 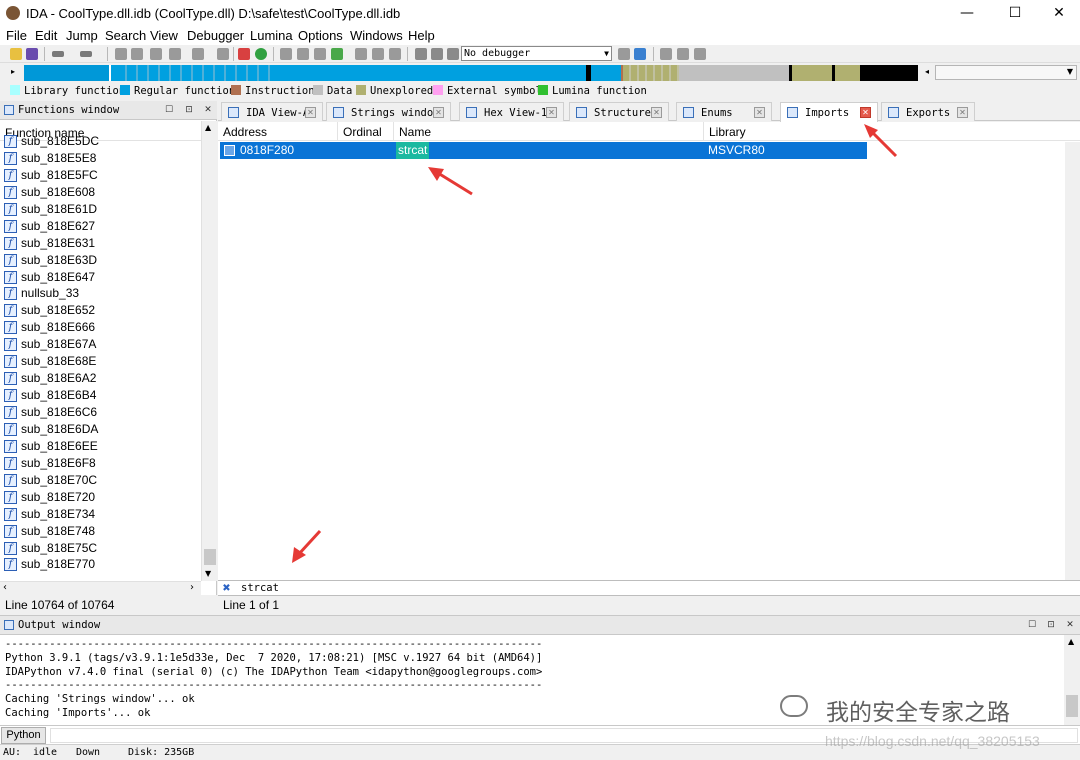 I want to click on list-item: f sub_818E666, so click(x=100, y=327).